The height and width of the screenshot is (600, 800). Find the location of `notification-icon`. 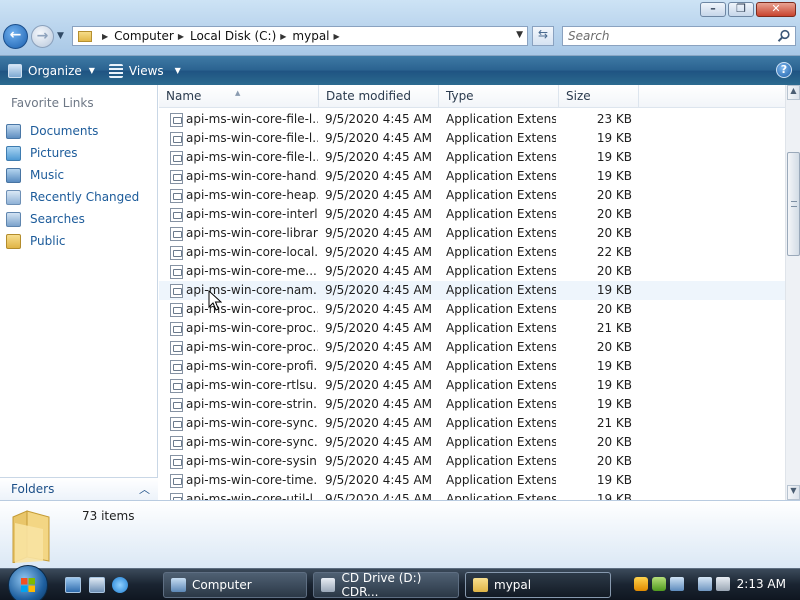

notification-icon is located at coordinates (677, 584).